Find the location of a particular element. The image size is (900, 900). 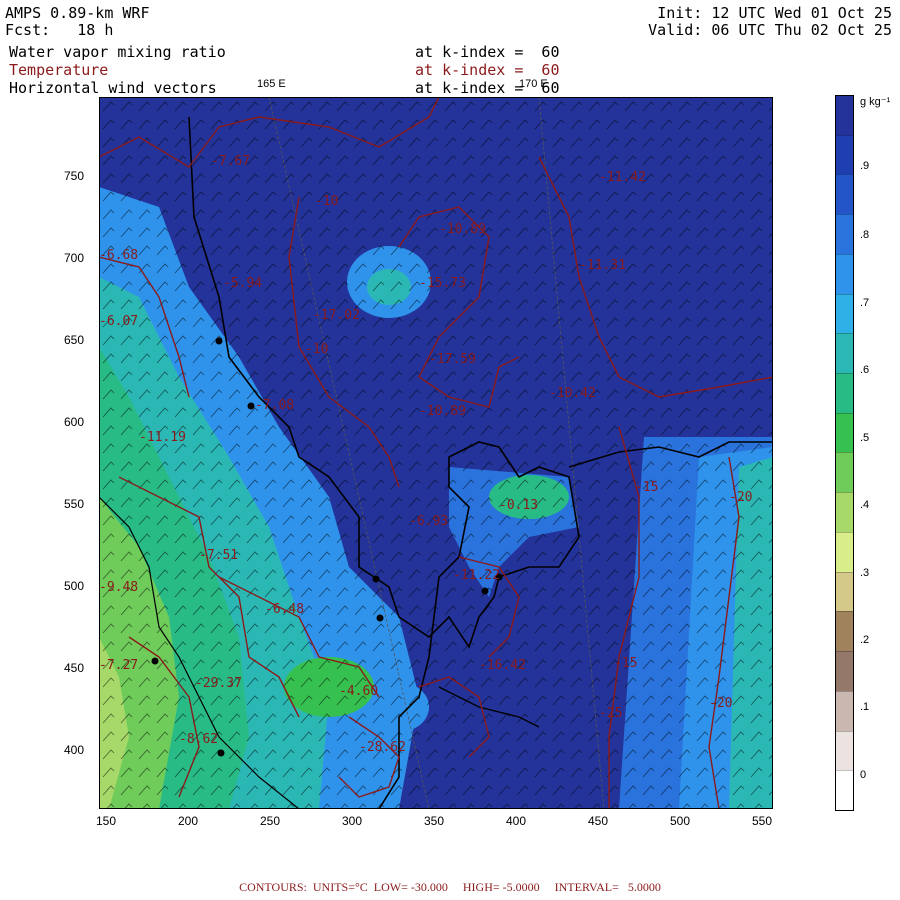

field-name-mixing-ratio: Water vapor mixing ratio is located at coordinates (117, 52).